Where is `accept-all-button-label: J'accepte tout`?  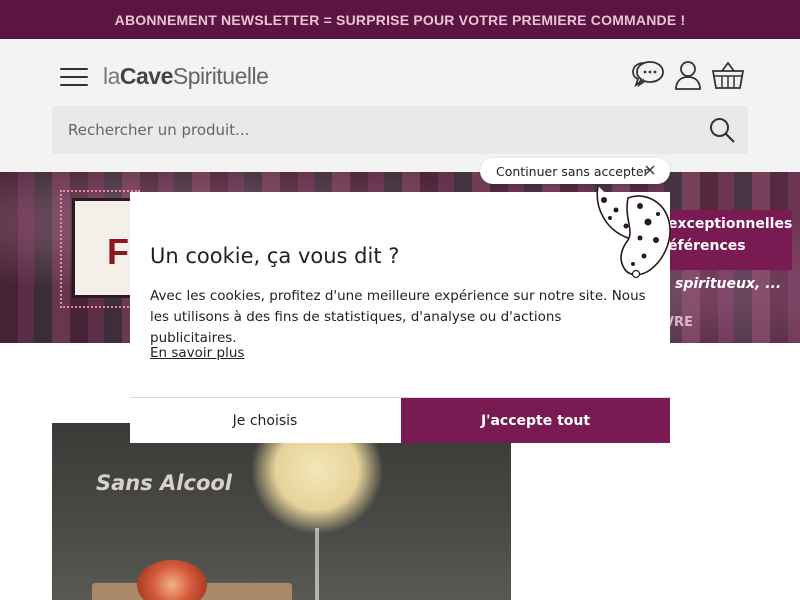
accept-all-button-label: J'accepte tout is located at coordinates (535, 420).